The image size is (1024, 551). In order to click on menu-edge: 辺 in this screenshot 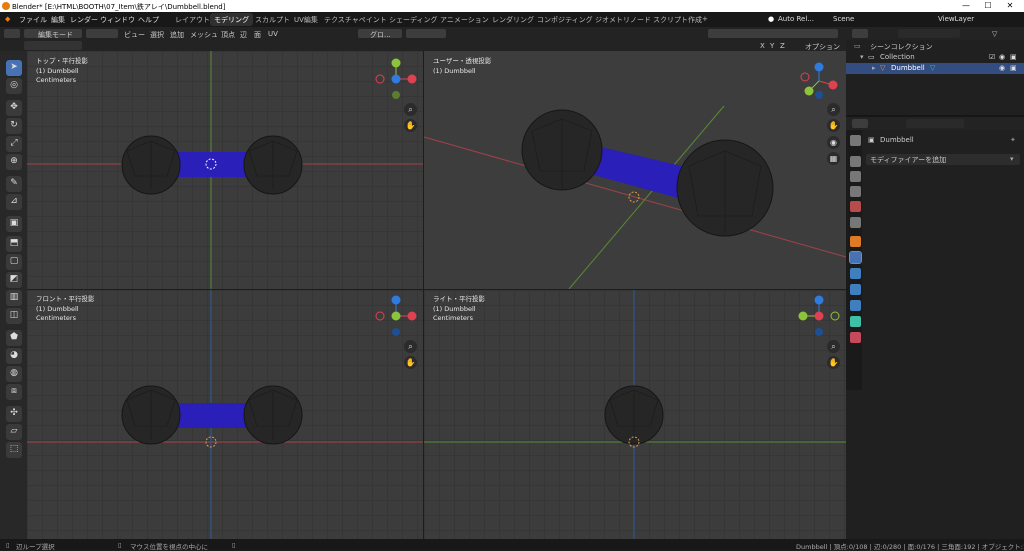, I will do `click(243, 35)`.